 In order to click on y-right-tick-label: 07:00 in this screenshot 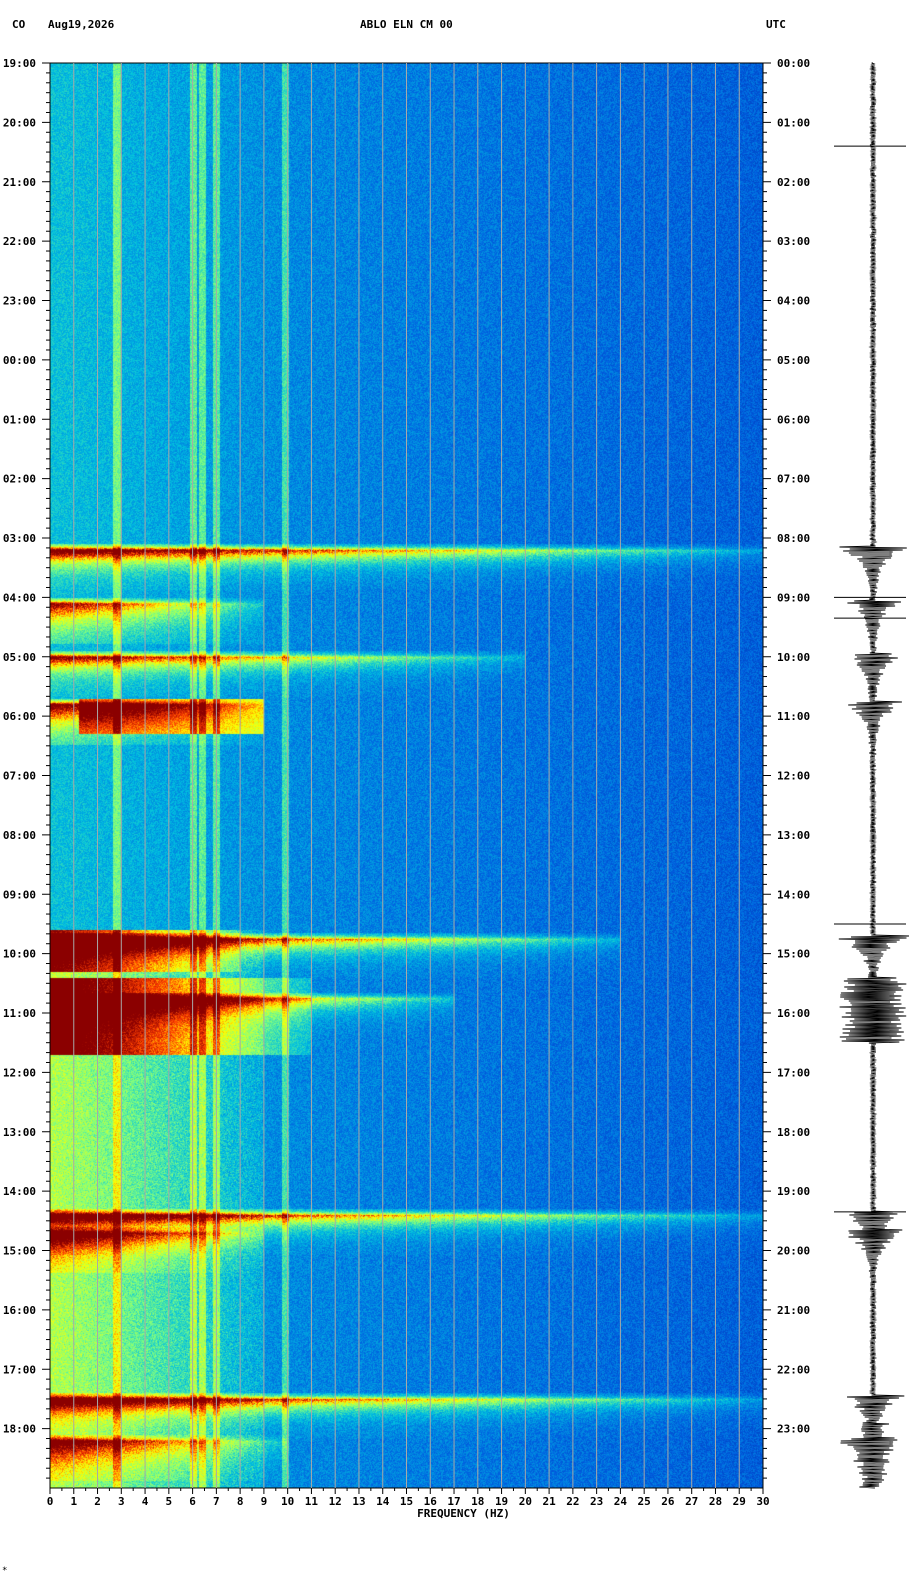, I will do `click(793, 479)`.